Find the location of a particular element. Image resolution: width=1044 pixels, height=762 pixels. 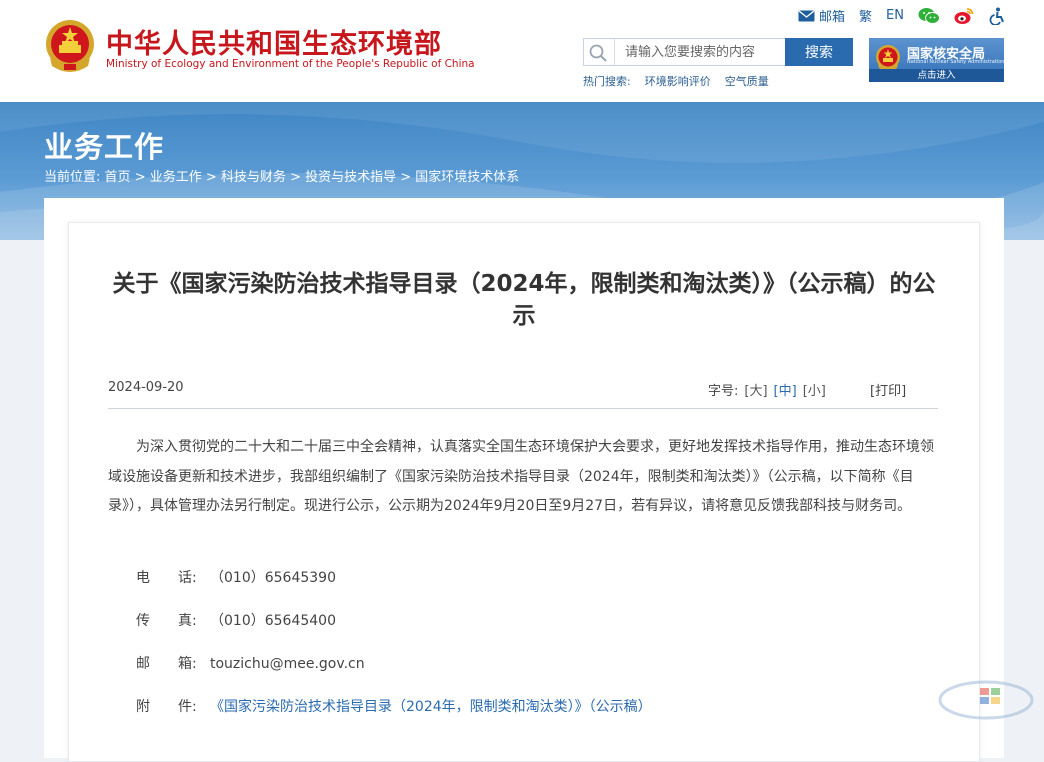

mail-icon is located at coordinates (806, 15).